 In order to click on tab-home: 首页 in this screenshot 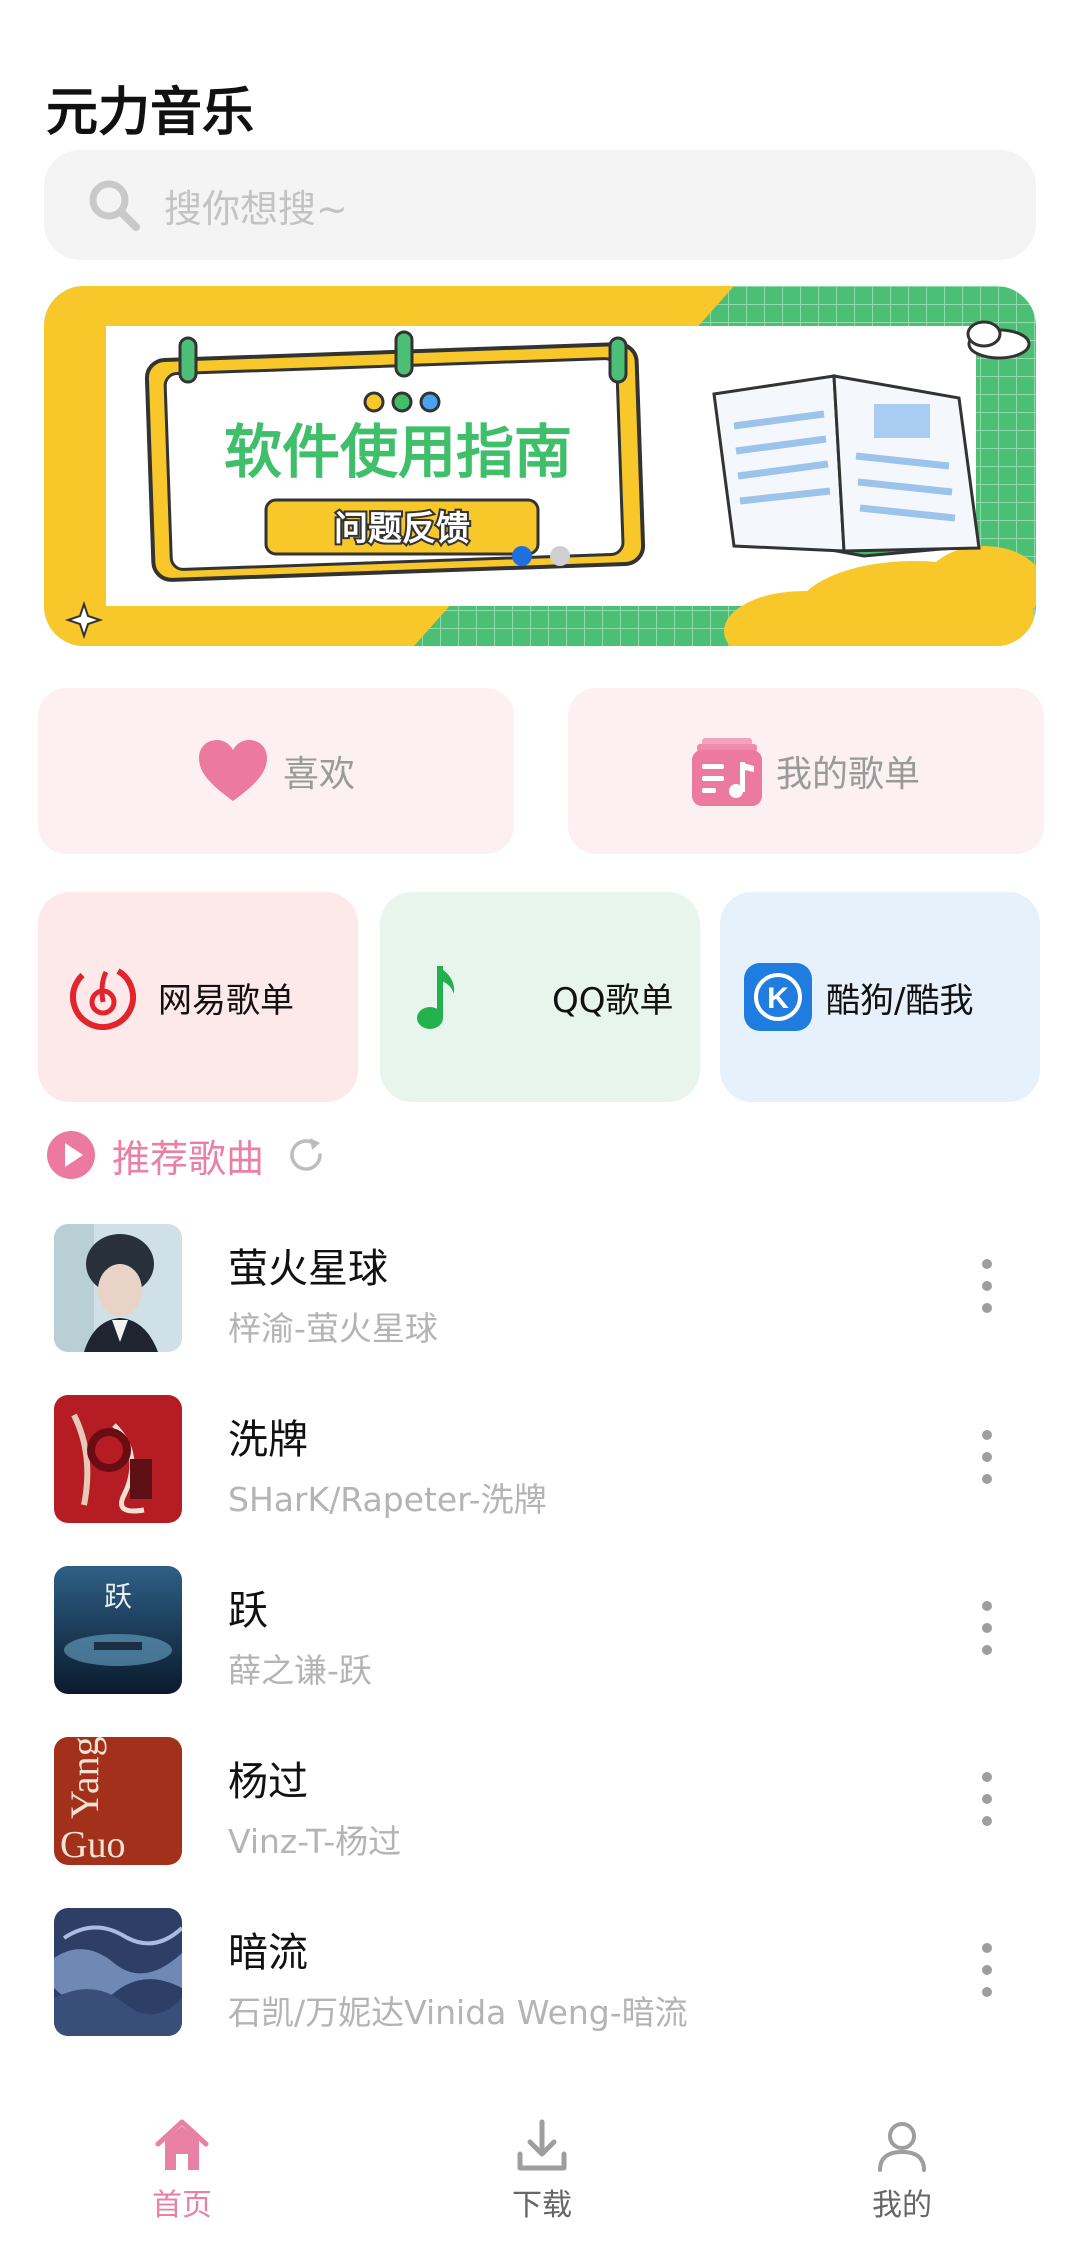, I will do `click(182, 2171)`.